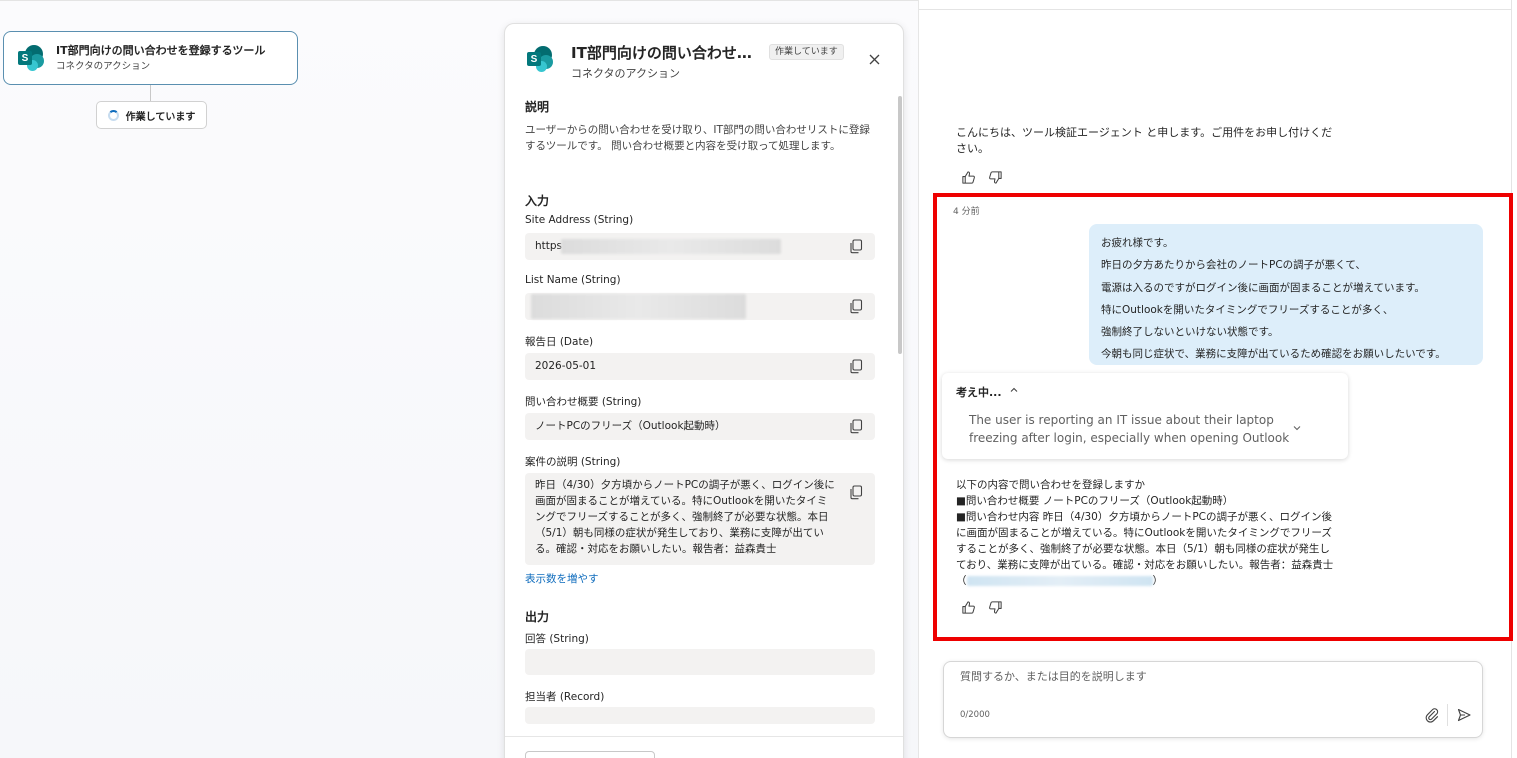 This screenshot has width=1517, height=758. I want to click on panel-header: S IT部門向けの問い合わせ… 作業しています コネクタのアクション, so click(705, 62).